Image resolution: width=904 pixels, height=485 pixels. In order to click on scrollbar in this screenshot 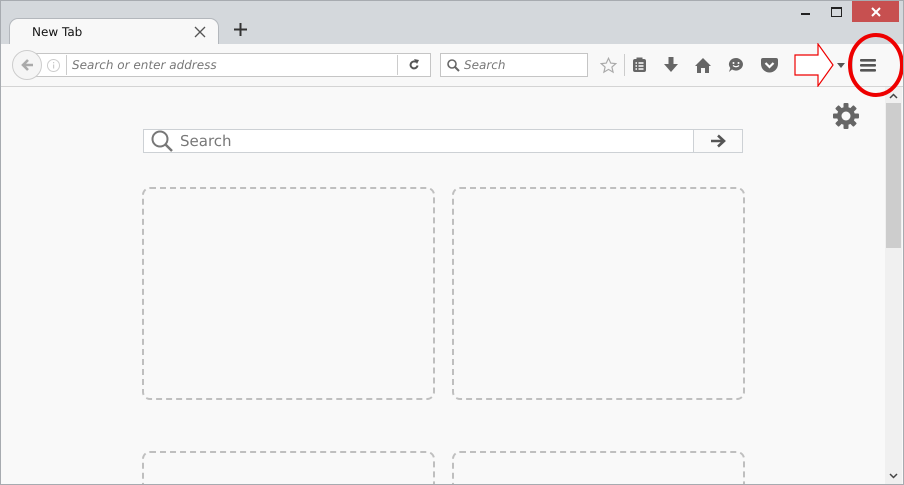, I will do `click(893, 285)`.